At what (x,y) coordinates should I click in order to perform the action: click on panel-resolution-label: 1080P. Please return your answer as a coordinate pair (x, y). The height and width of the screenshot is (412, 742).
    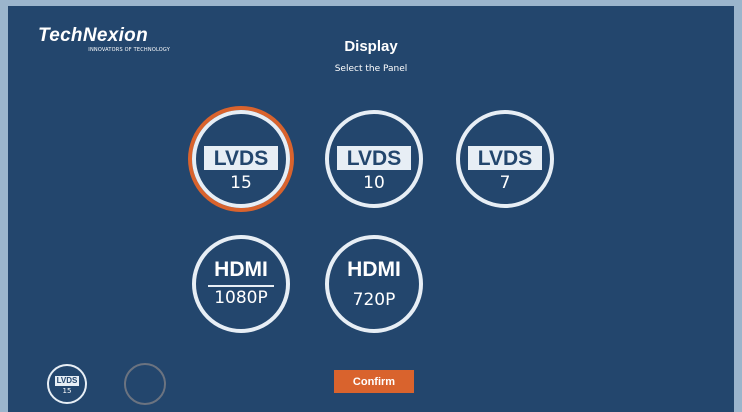
    Looking at the image, I should click on (241, 298).